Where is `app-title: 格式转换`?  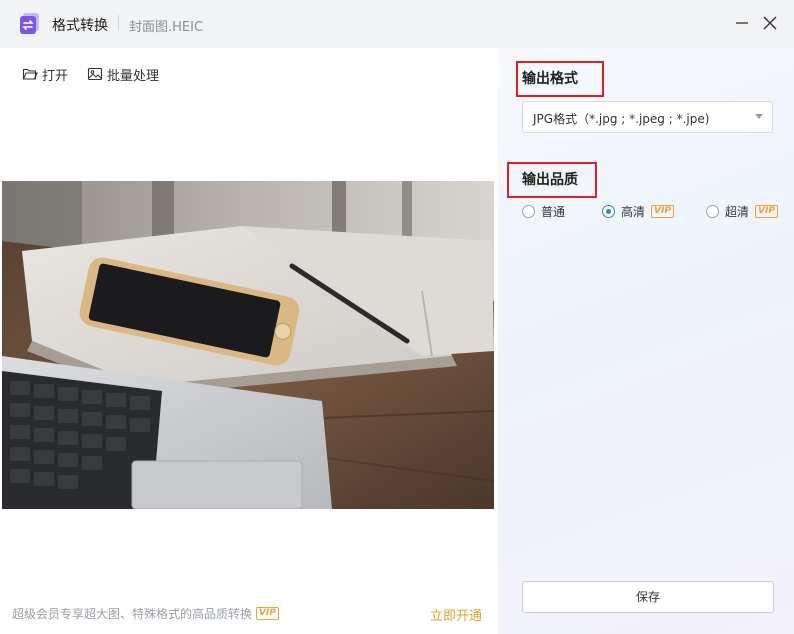
app-title: 格式转换 is located at coordinates (80, 26).